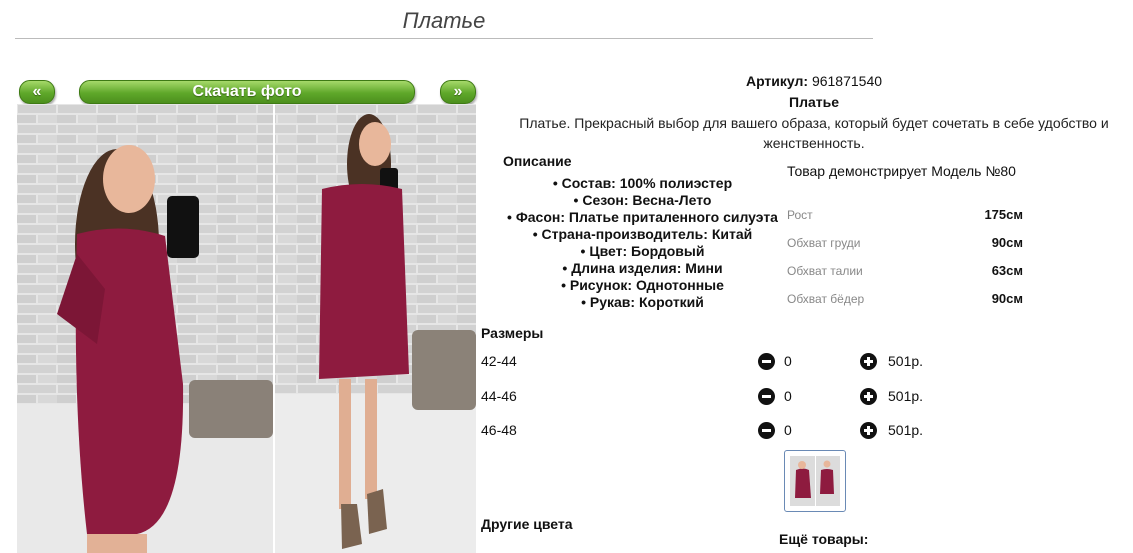  Describe the element at coordinates (444, 20) in the screenshot. I see `page-title: Платье` at that location.